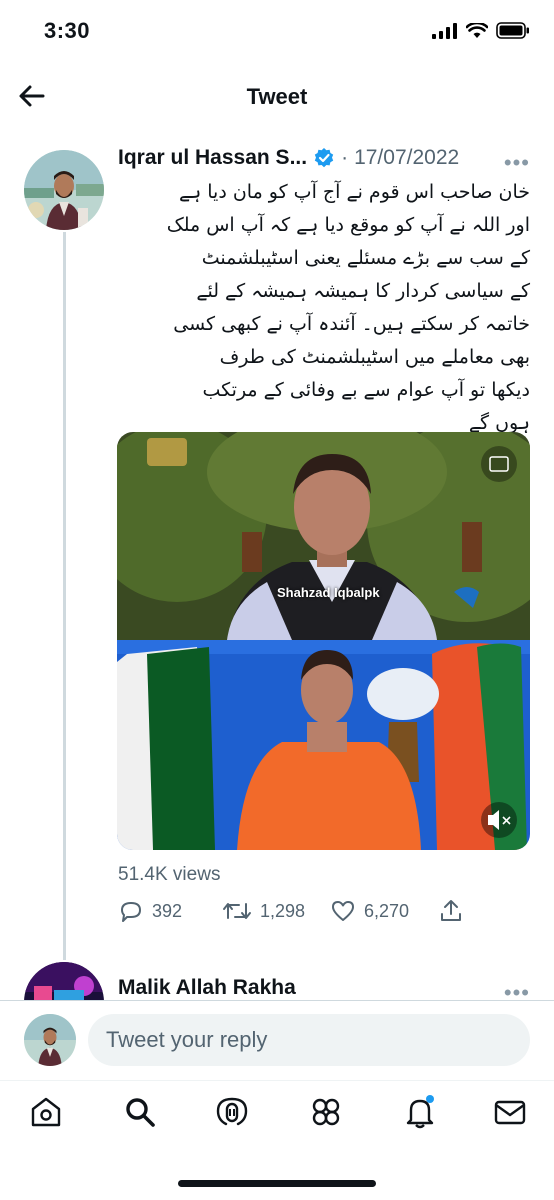  I want to click on reply-icon, so click(131, 912).